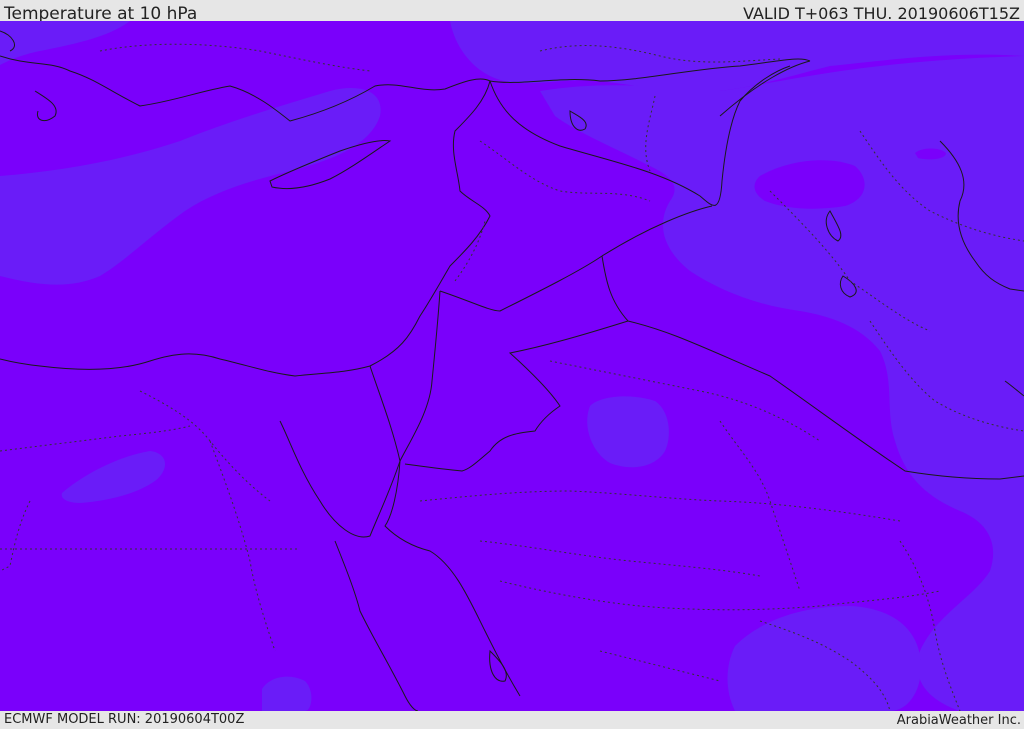 Image resolution: width=1024 pixels, height=729 pixels. I want to click on cool-region-south-west, so click(287, 693).